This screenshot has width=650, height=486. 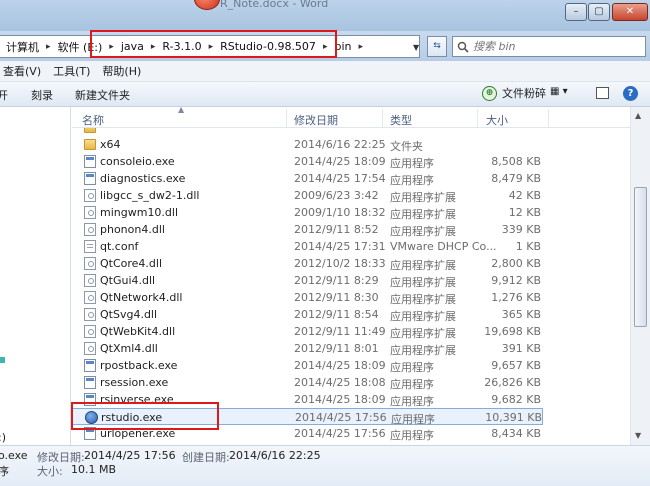 What do you see at coordinates (602, 93) in the screenshot?
I see `preview-pane-icon` at bounding box center [602, 93].